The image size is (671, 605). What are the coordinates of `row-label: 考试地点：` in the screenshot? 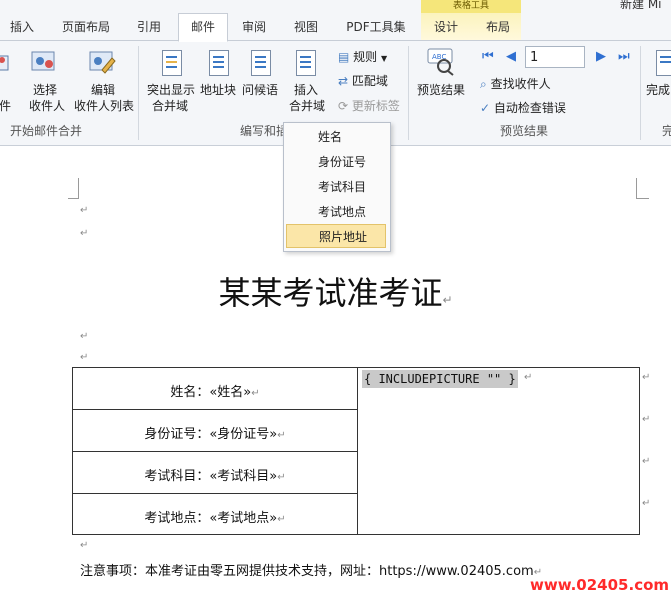 It's located at (177, 518).